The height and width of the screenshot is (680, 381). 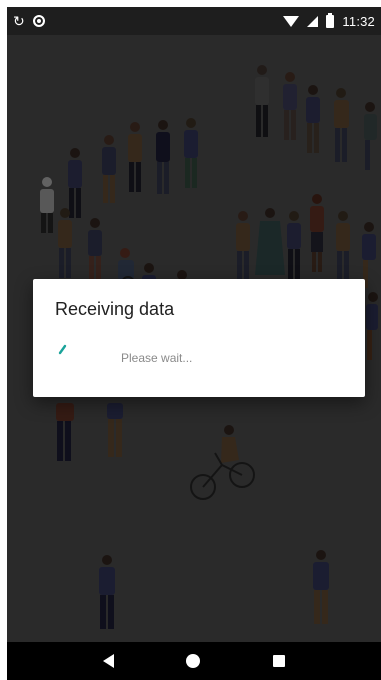 What do you see at coordinates (62, 349) in the screenshot?
I see `progress-spinner-icon` at bounding box center [62, 349].